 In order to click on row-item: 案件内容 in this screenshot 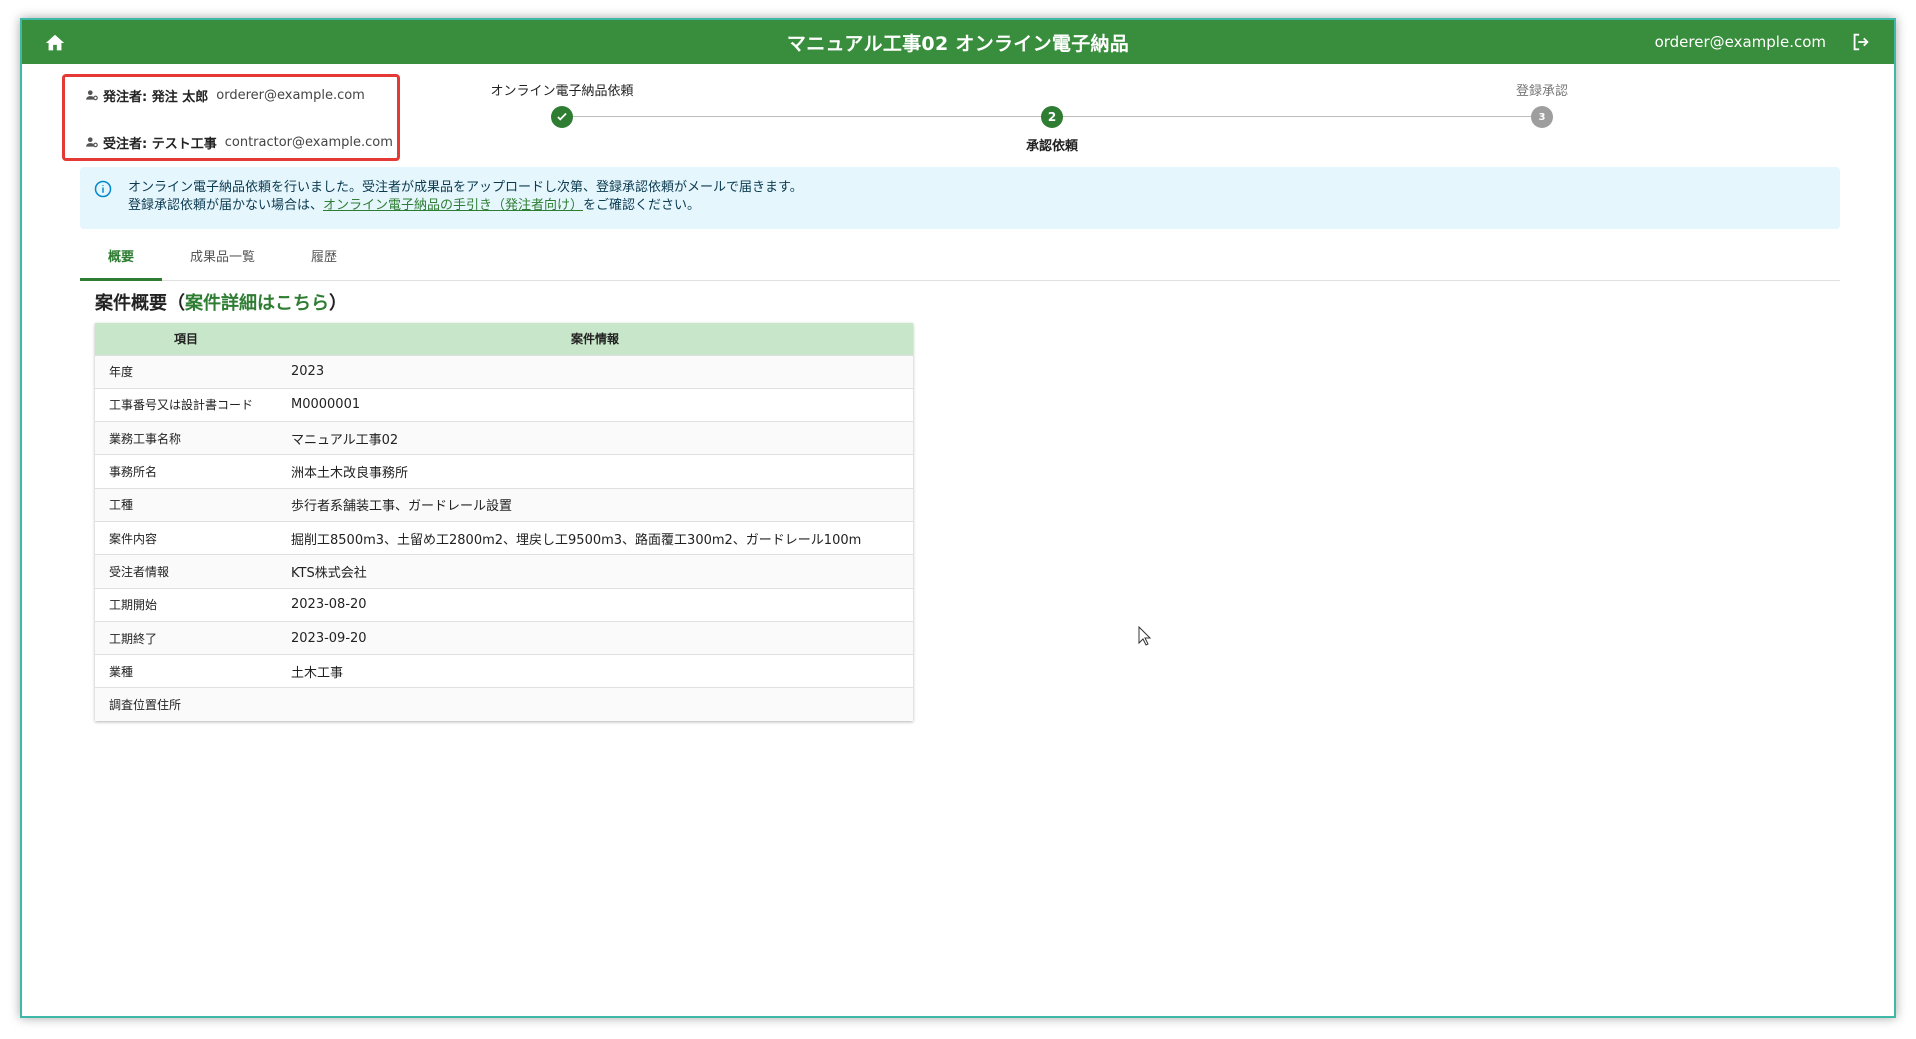, I will do `click(186, 537)`.